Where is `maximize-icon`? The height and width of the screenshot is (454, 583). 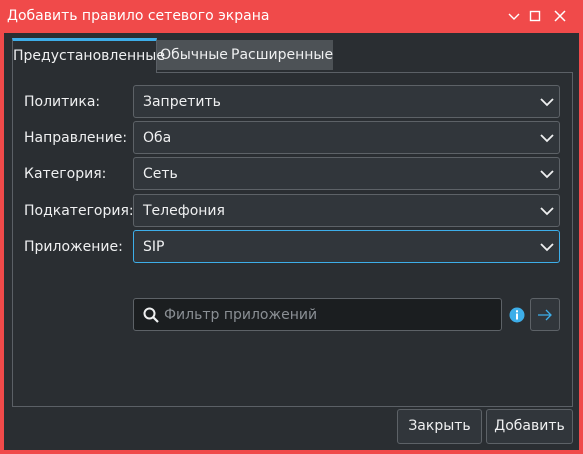 maximize-icon is located at coordinates (535, 16).